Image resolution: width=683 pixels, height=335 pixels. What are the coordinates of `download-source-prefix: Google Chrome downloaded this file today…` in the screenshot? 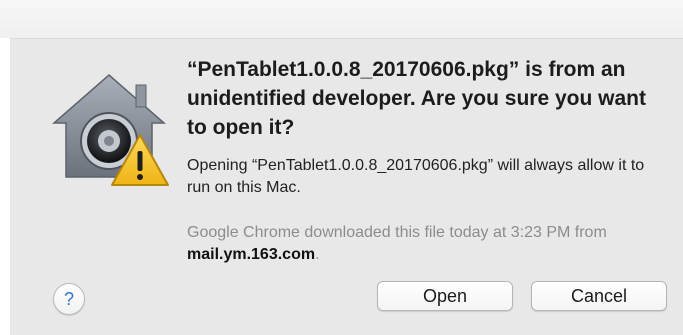 It's located at (397, 232).